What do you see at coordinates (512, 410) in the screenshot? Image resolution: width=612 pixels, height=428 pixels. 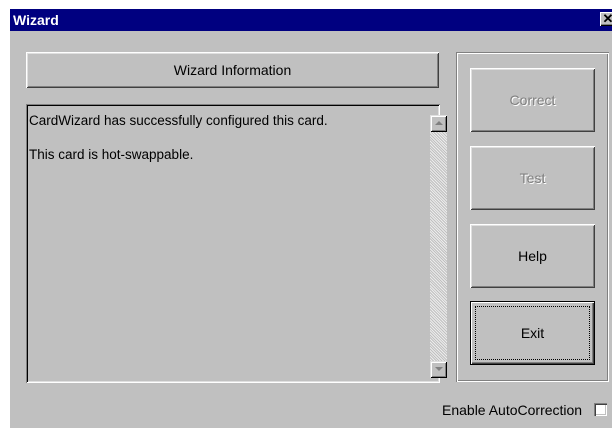 I see `auto-correction-label: Enable AutoCorrection` at bounding box center [512, 410].